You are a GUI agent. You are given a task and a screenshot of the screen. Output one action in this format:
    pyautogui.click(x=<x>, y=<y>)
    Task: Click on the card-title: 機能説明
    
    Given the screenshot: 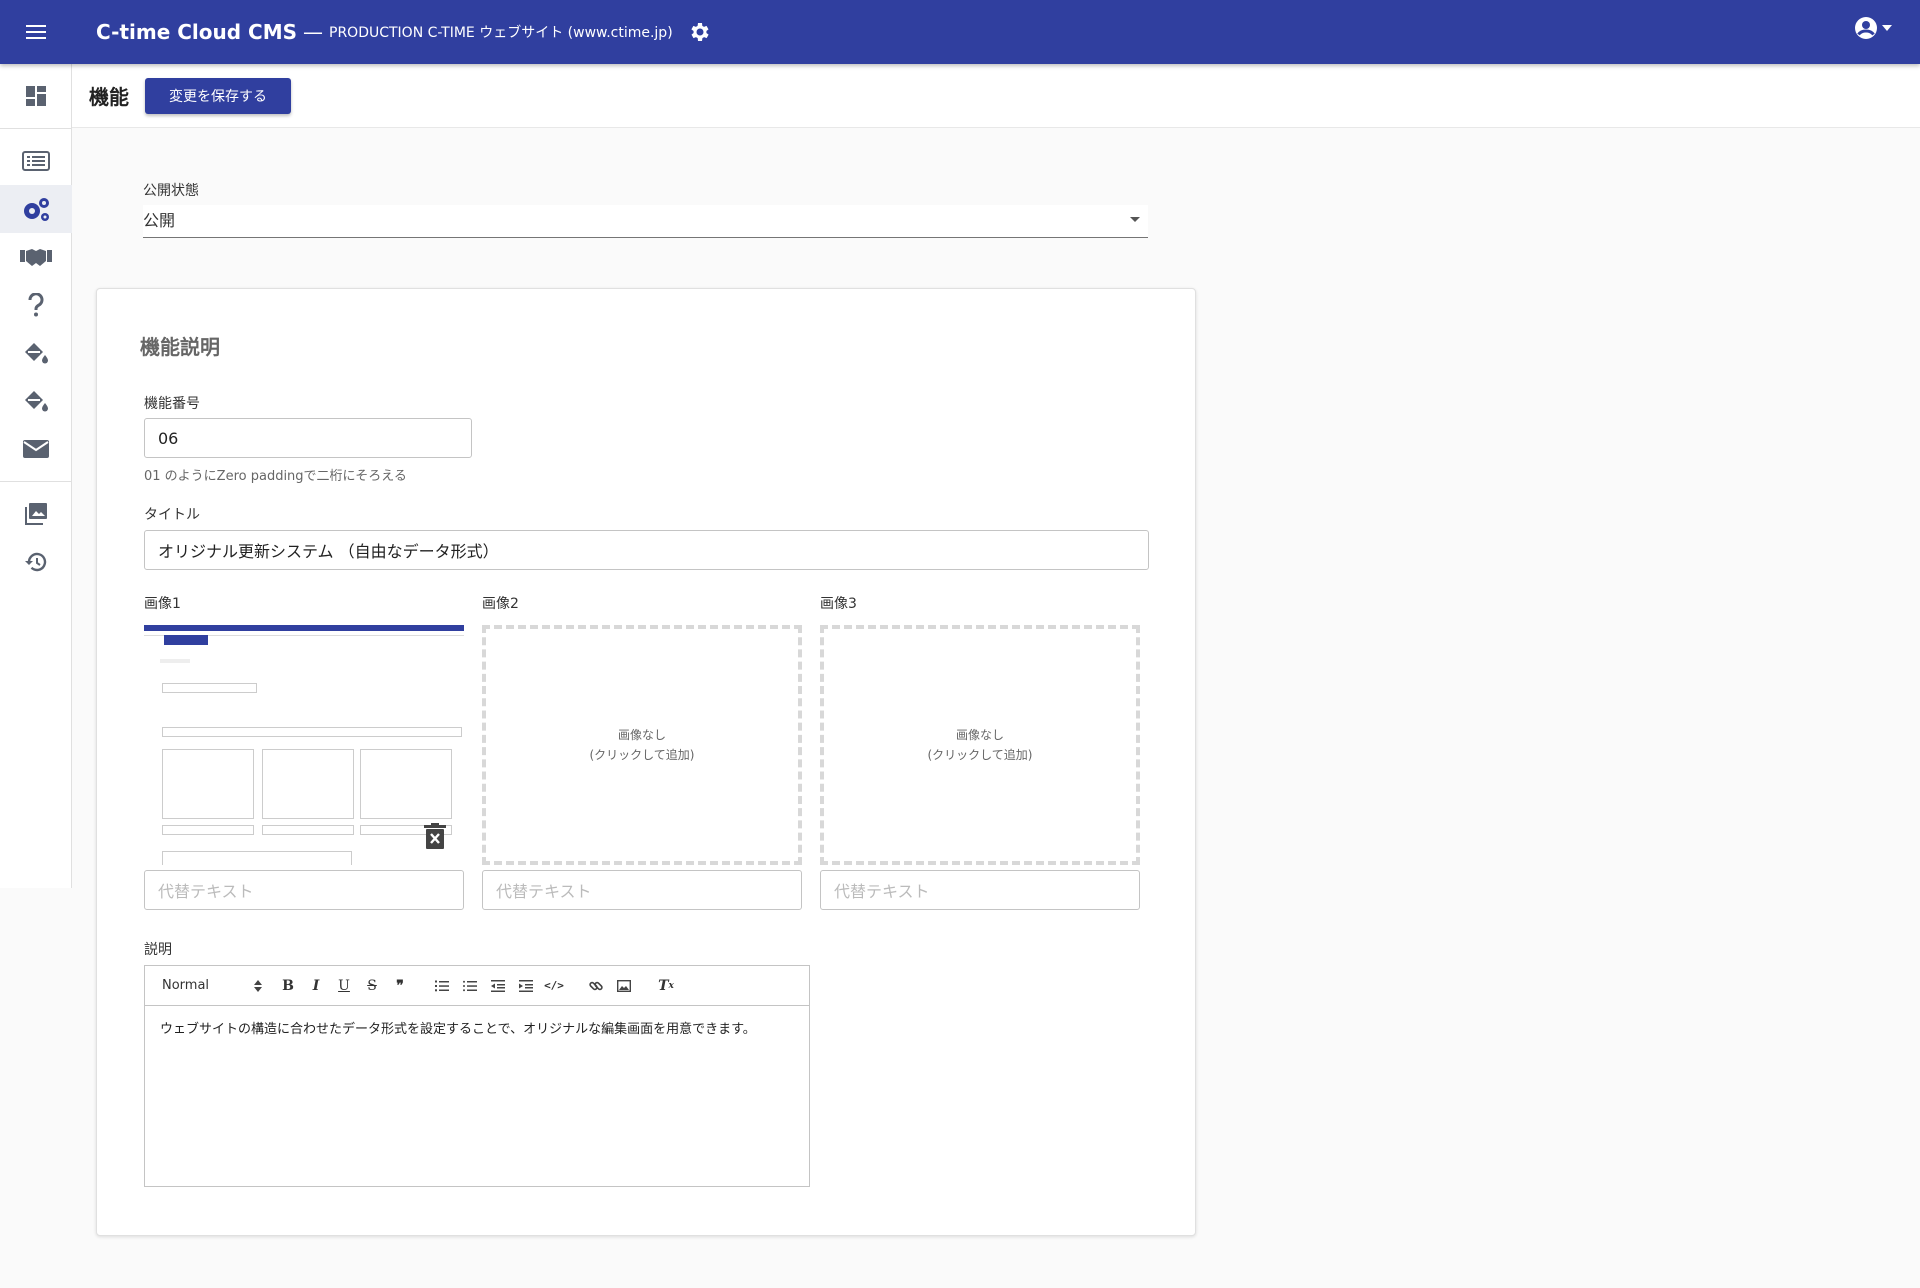 What is the action you would take?
    pyautogui.click(x=180, y=347)
    